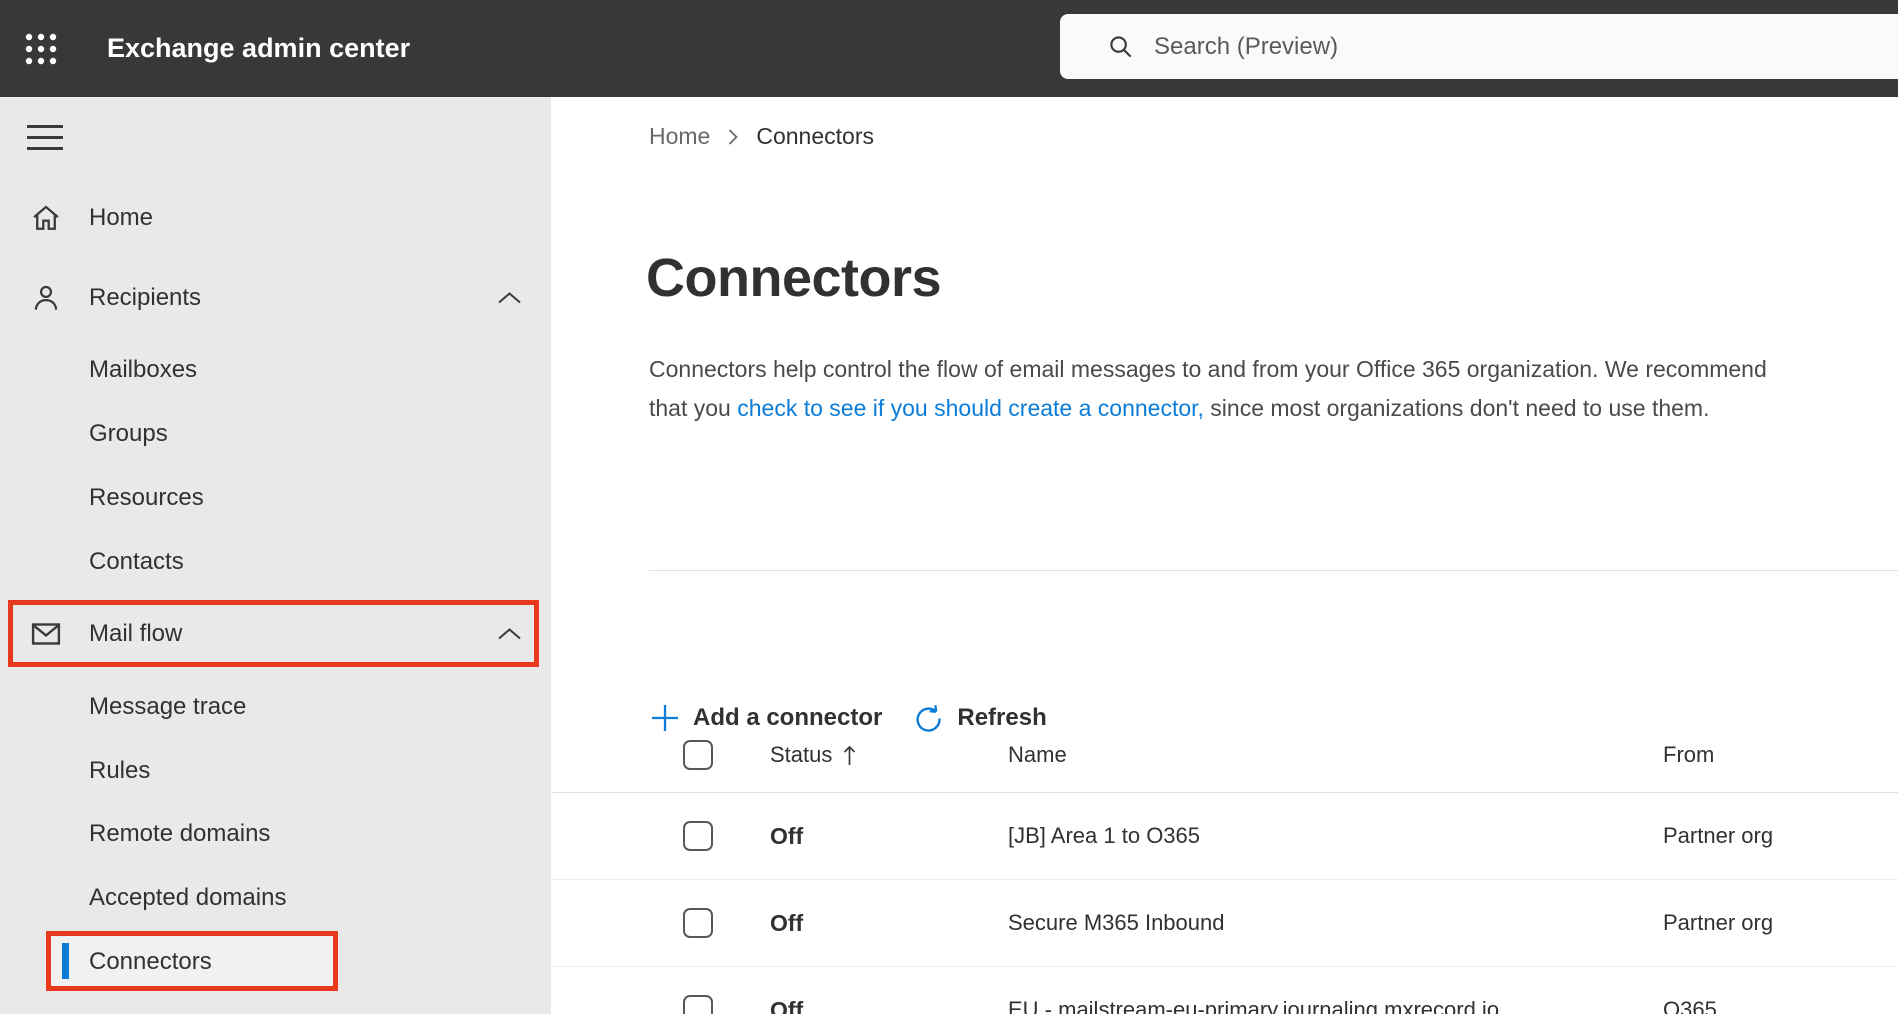 Image resolution: width=1898 pixels, height=1014 pixels. Describe the element at coordinates (1335, 755) in the screenshot. I see `column-header-name: Name` at that location.